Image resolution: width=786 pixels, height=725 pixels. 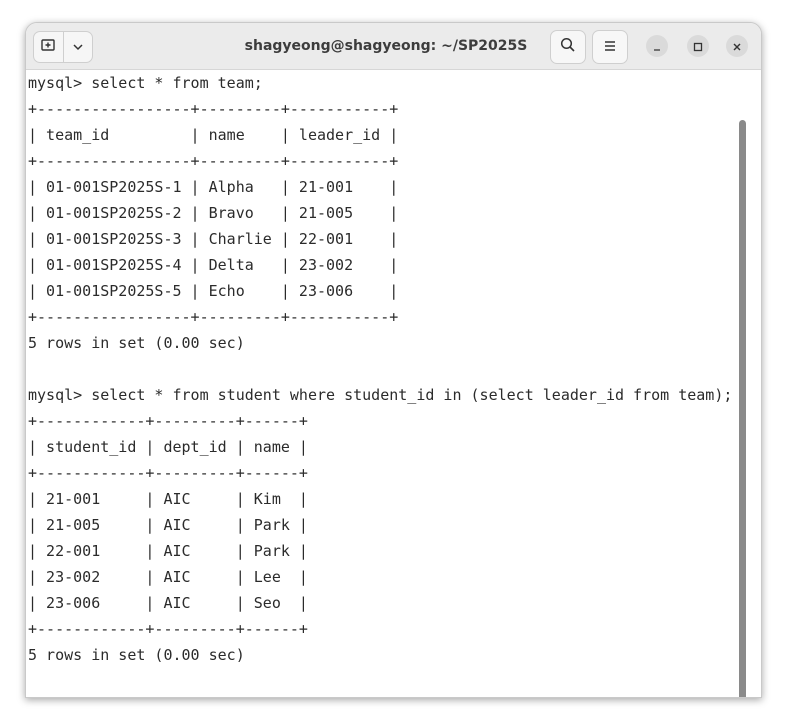 I want to click on maximize-button, so click(x=698, y=46).